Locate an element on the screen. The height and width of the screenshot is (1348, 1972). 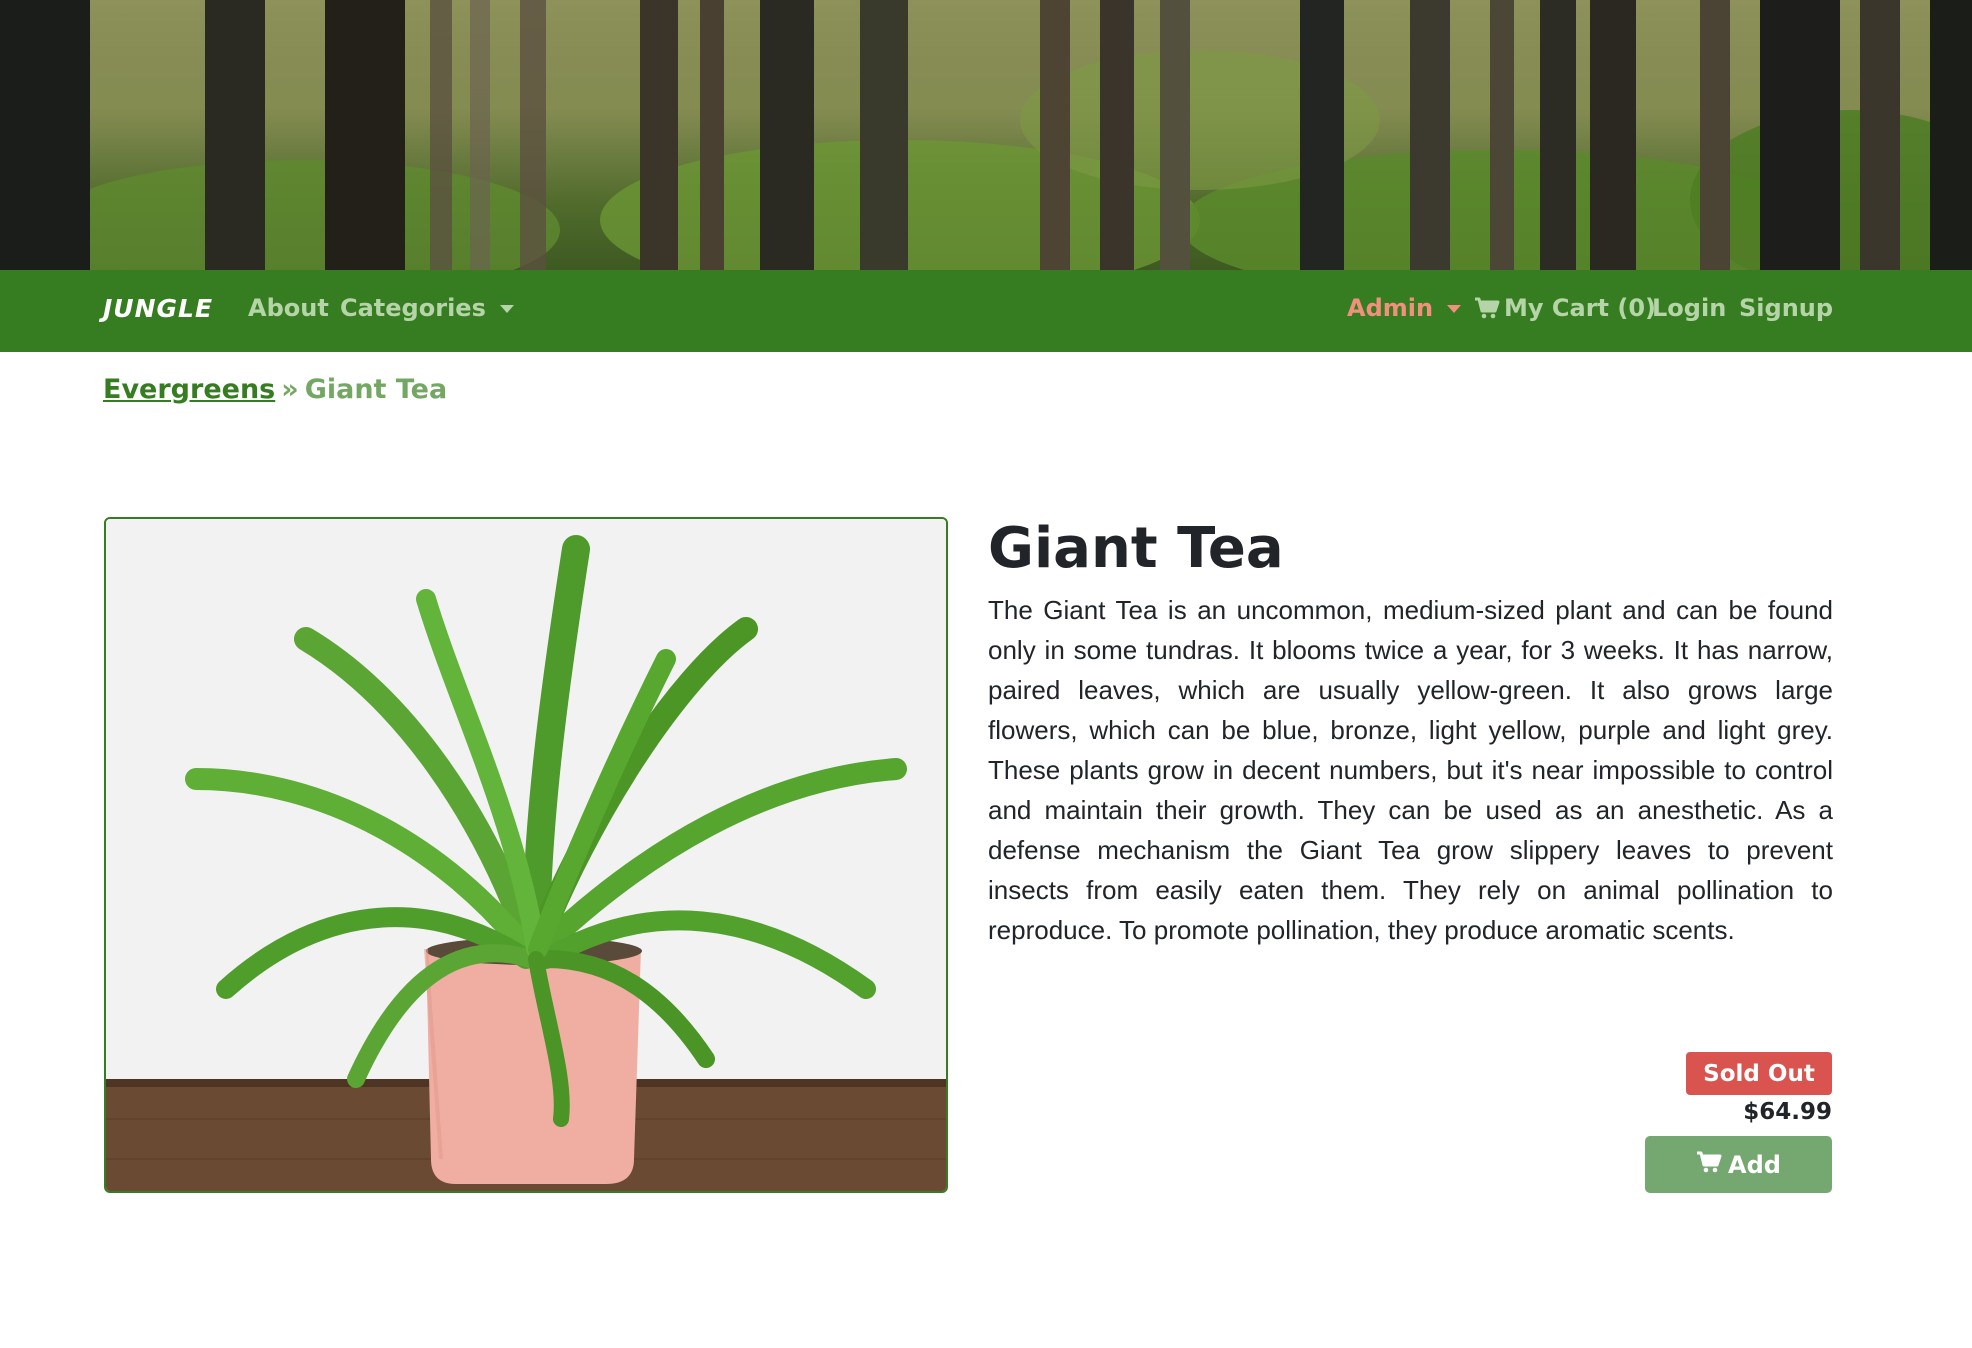
add-button-label: Add is located at coordinates (1754, 1164).